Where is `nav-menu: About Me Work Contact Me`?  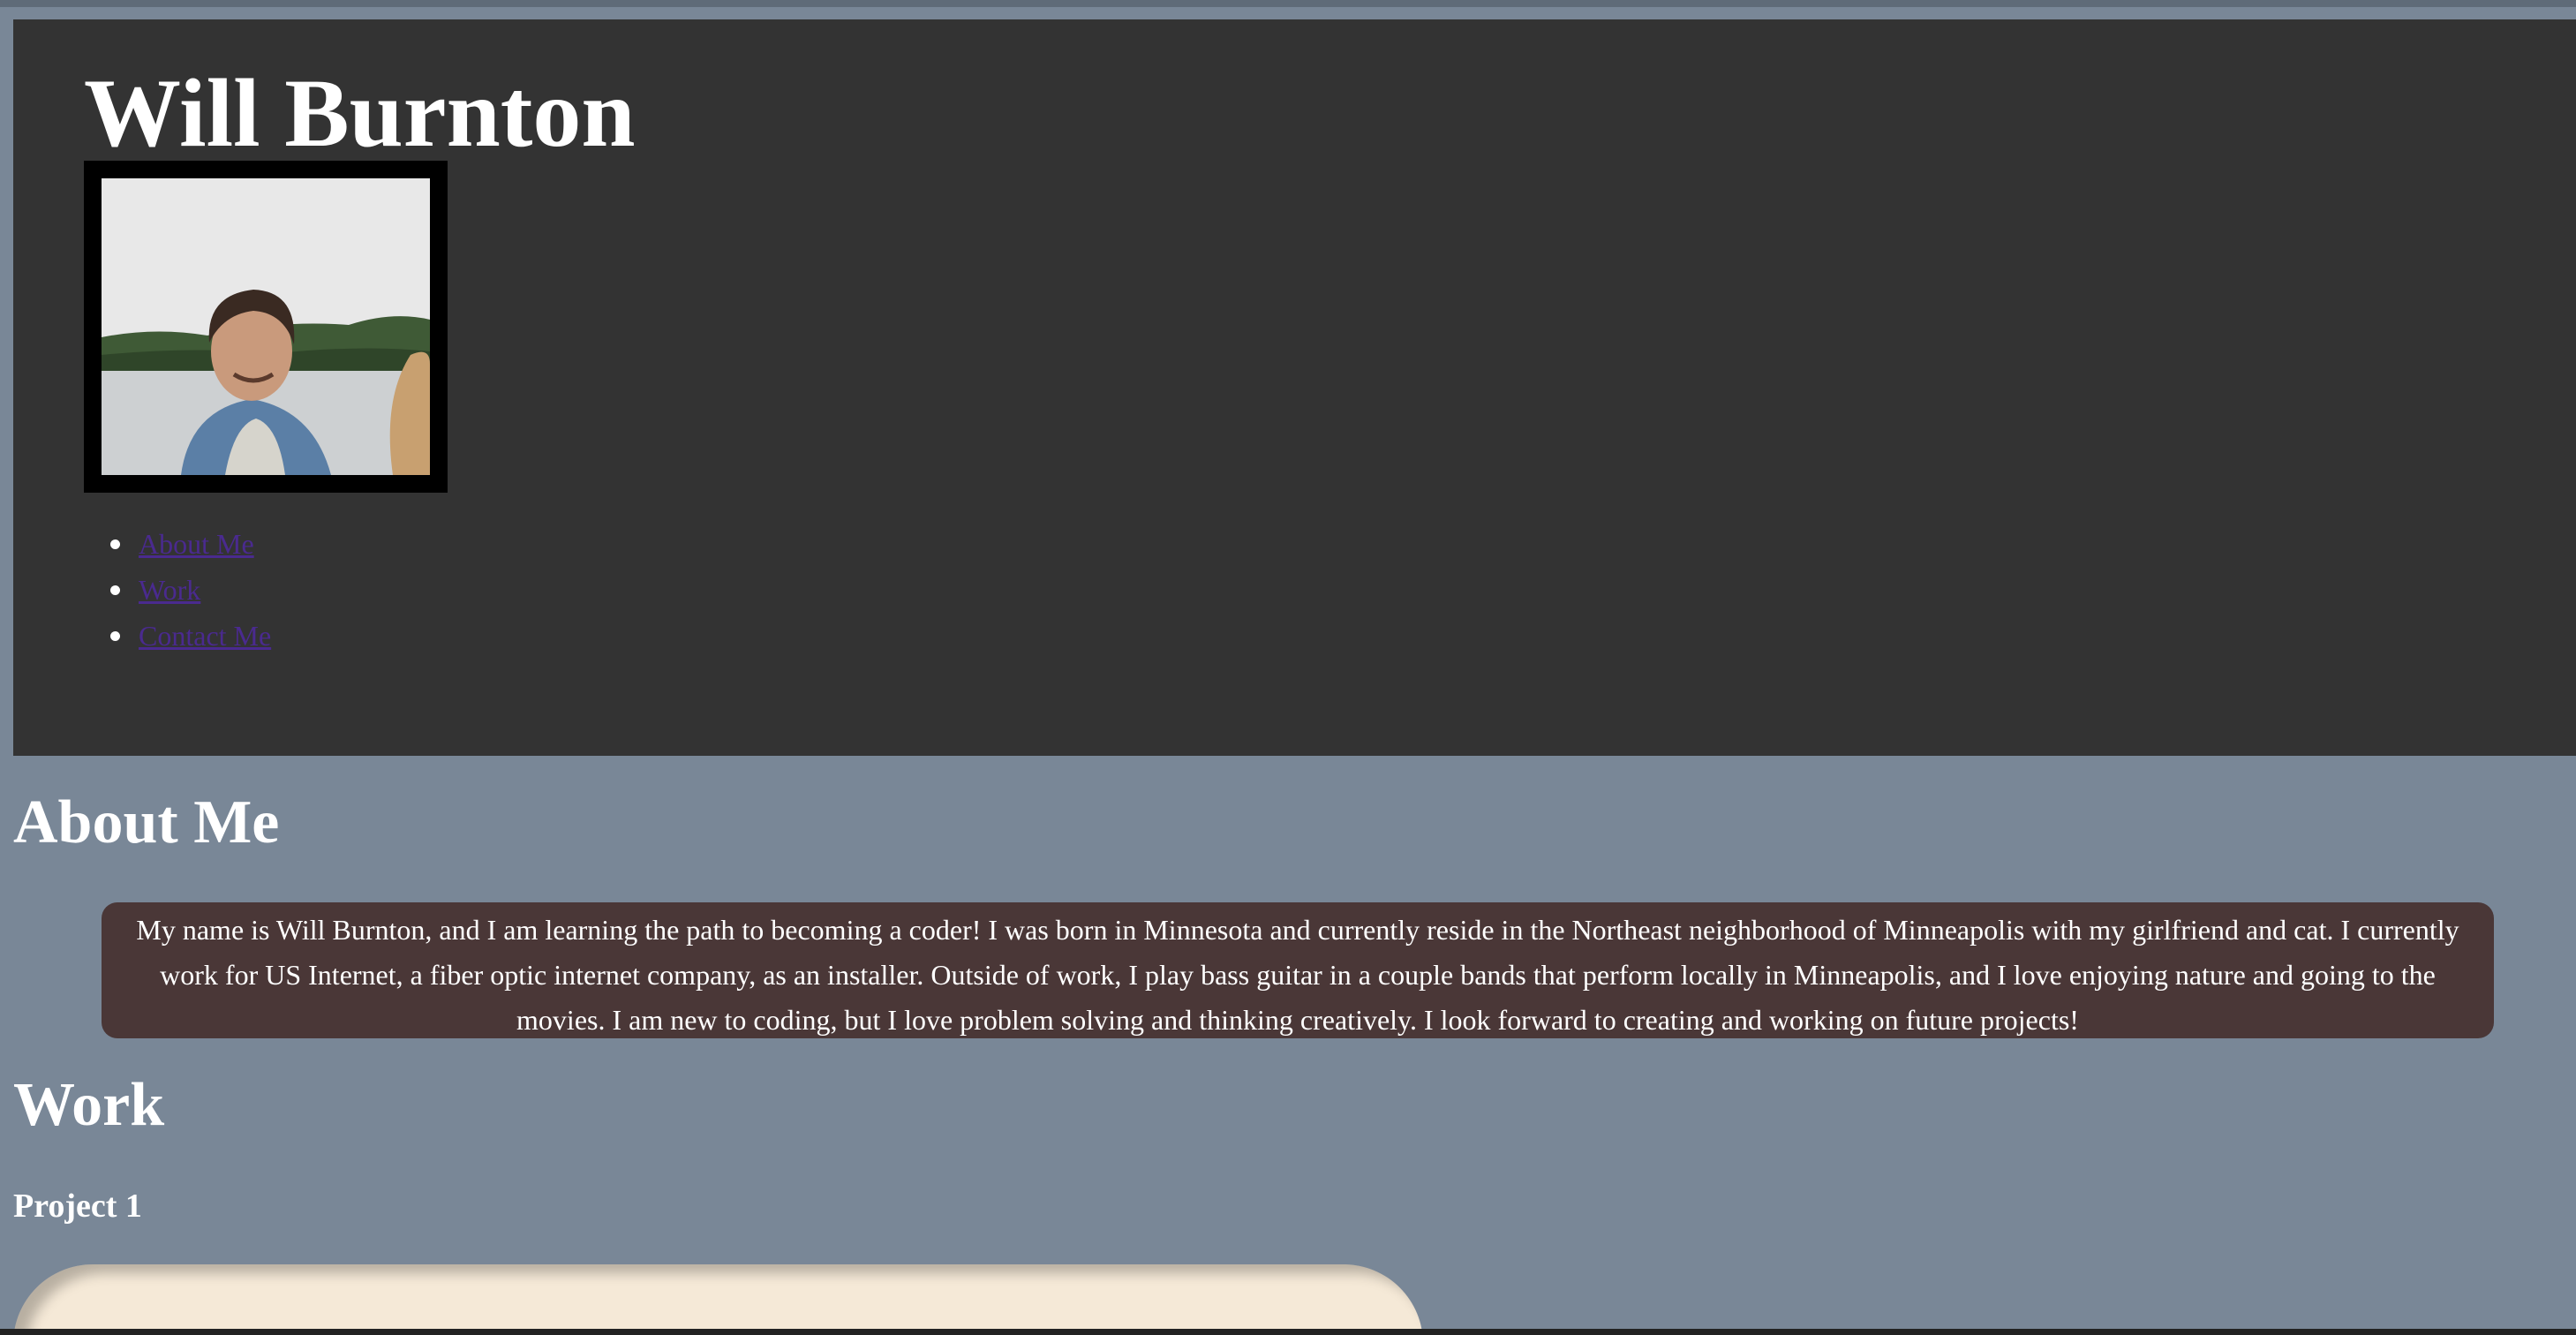
nav-menu: About Me Work Contact Me is located at coordinates (191, 590).